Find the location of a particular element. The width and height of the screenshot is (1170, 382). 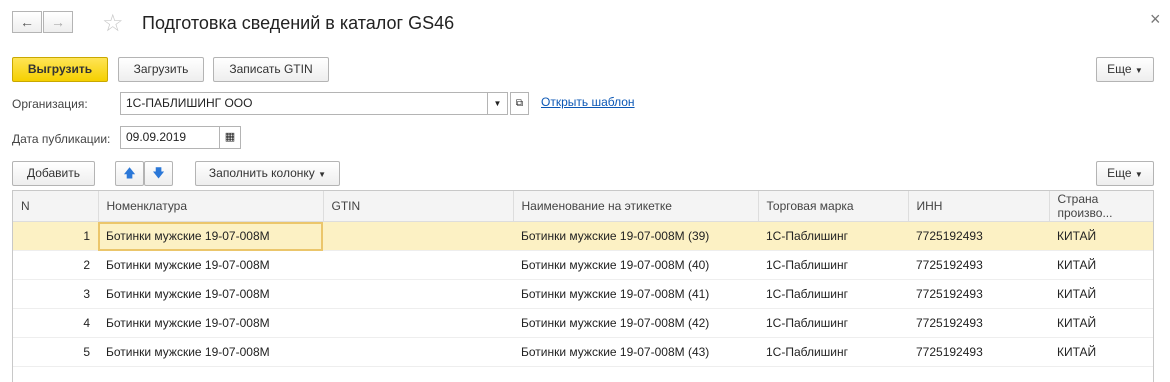

organization-dropdown-button: ▼ is located at coordinates (497, 103).